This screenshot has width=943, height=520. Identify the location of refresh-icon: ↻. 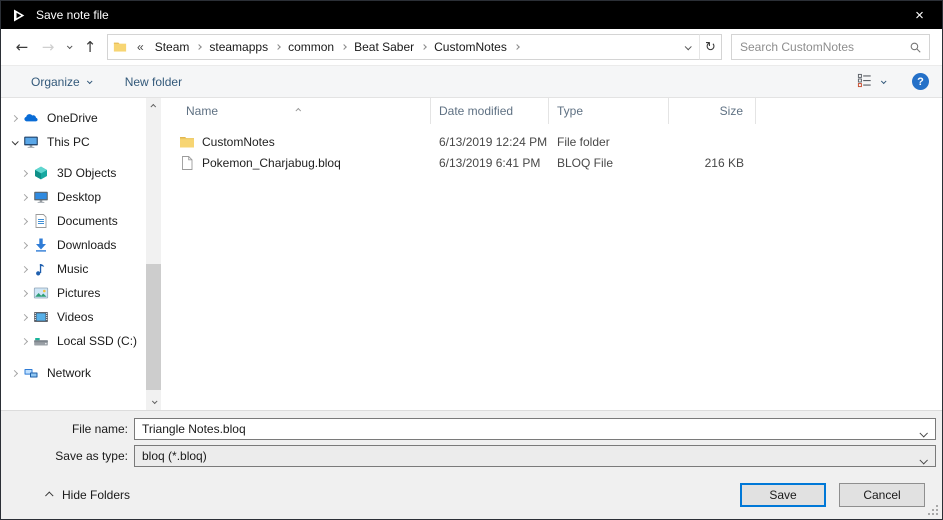
(710, 47).